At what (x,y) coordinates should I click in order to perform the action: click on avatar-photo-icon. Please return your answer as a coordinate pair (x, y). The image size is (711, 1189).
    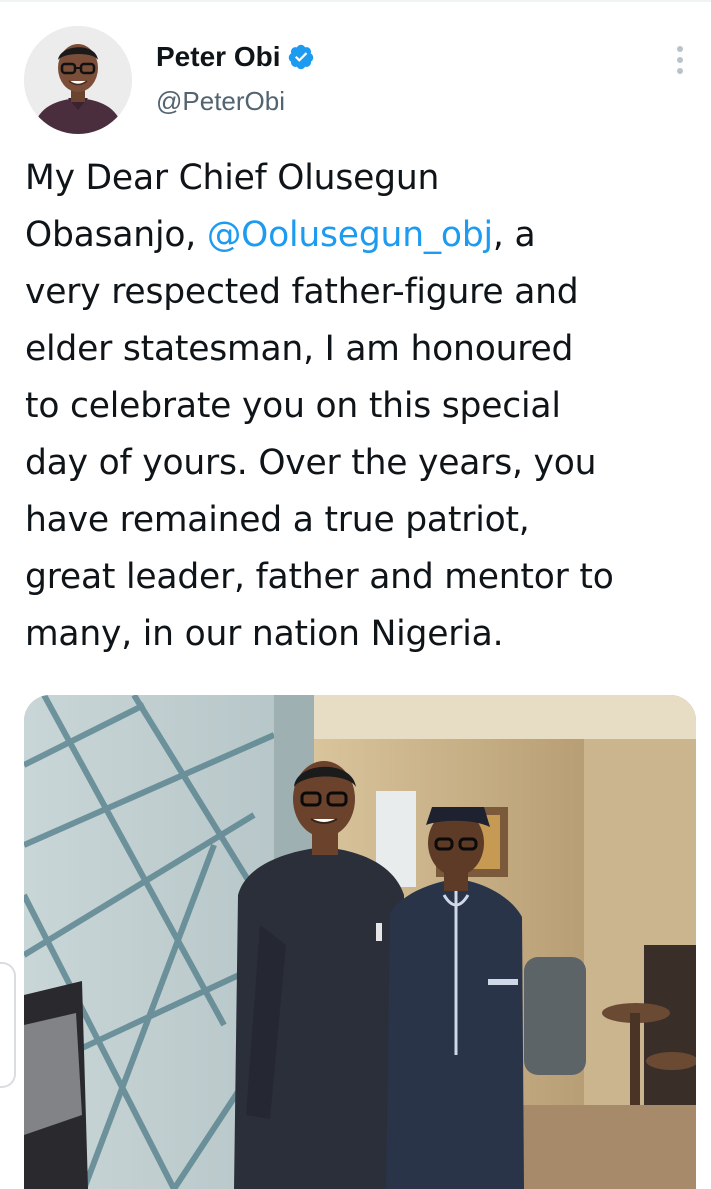
    Looking at the image, I should click on (78, 80).